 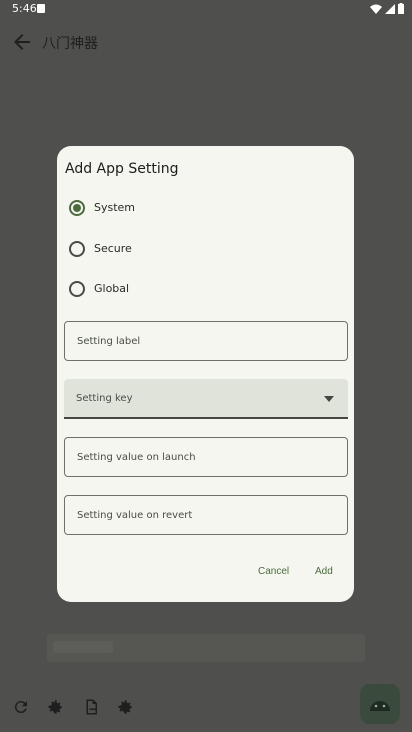 I want to click on cancel-button: Cancel, so click(x=273, y=571).